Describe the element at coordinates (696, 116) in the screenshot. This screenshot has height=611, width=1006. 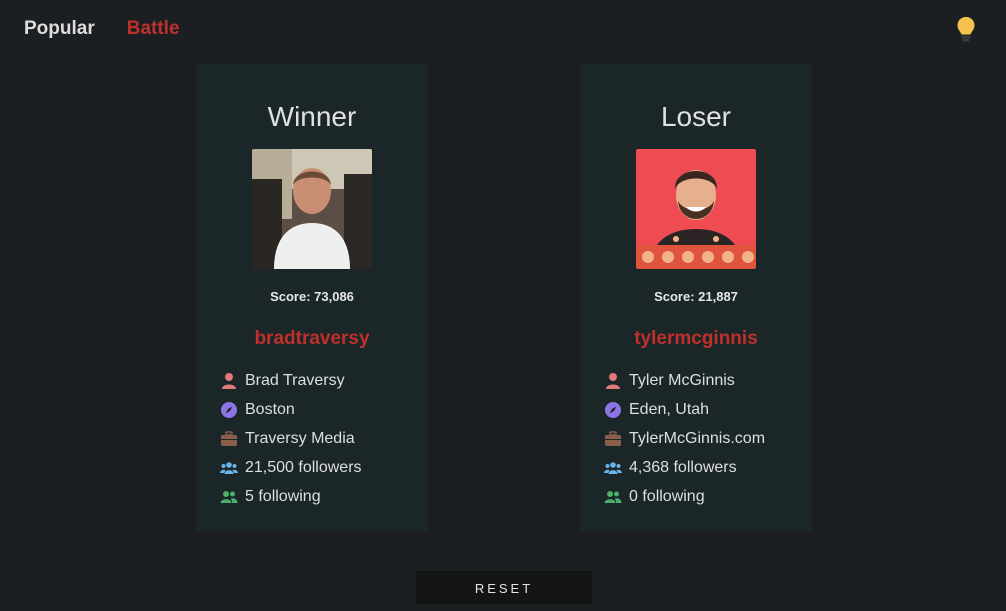
I see `card-header: Loser` at that location.